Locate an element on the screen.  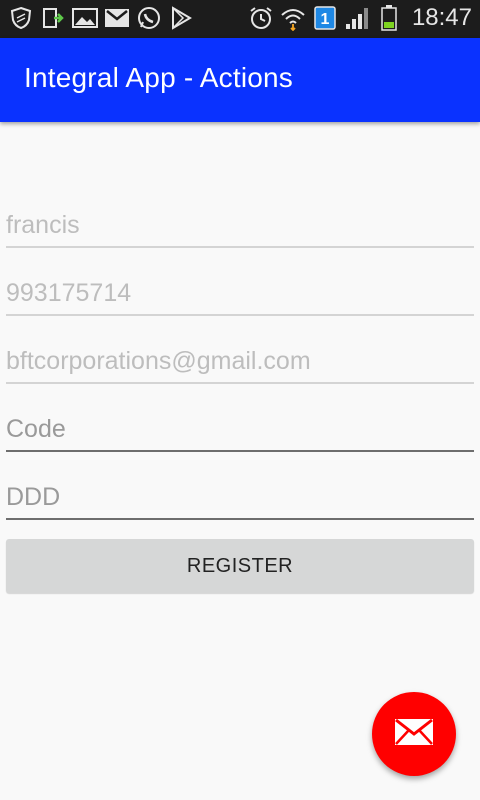
page-title: Integral App - Actions is located at coordinates (159, 77).